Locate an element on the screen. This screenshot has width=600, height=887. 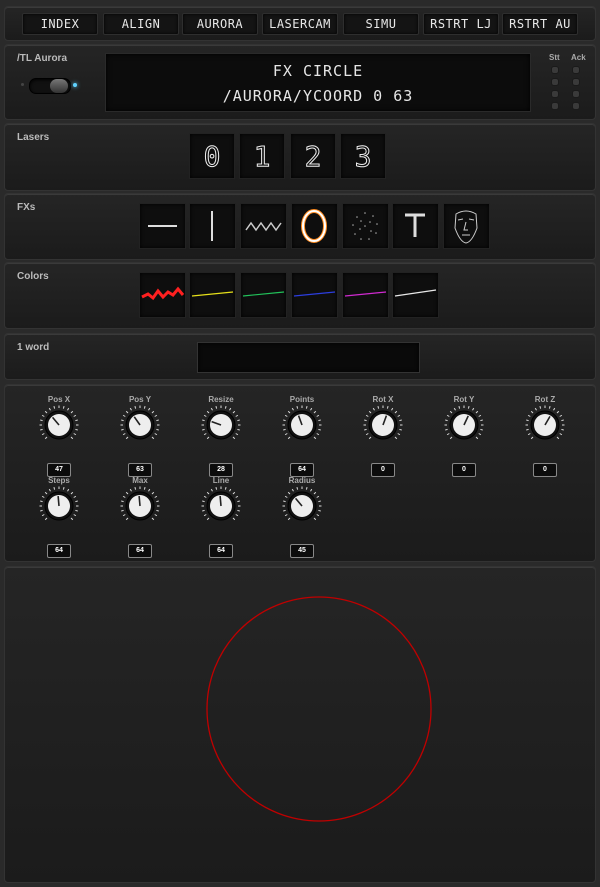
word-input is located at coordinates (308, 357).